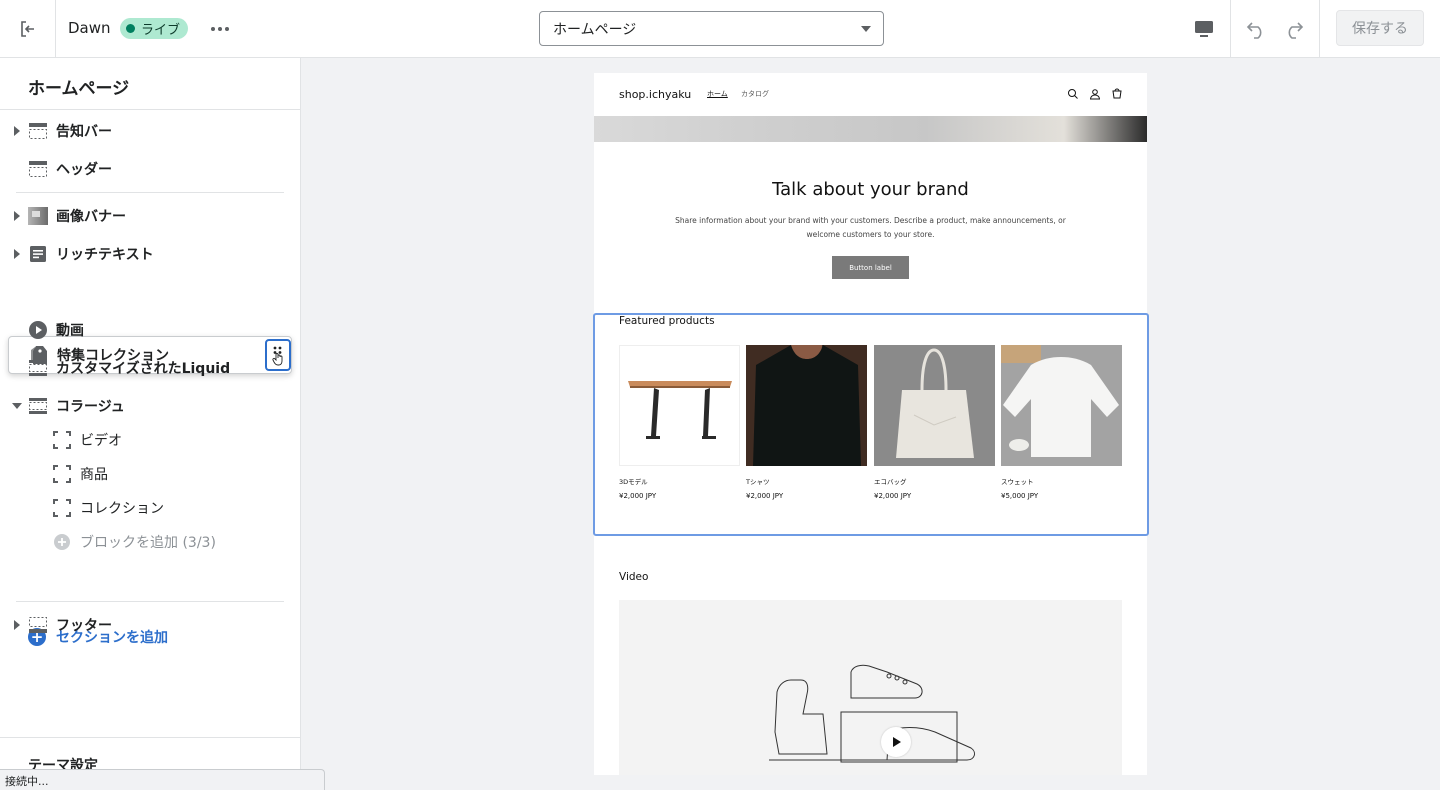 This screenshot has width=1440, height=790. I want to click on section-label: 動画, so click(70, 331).